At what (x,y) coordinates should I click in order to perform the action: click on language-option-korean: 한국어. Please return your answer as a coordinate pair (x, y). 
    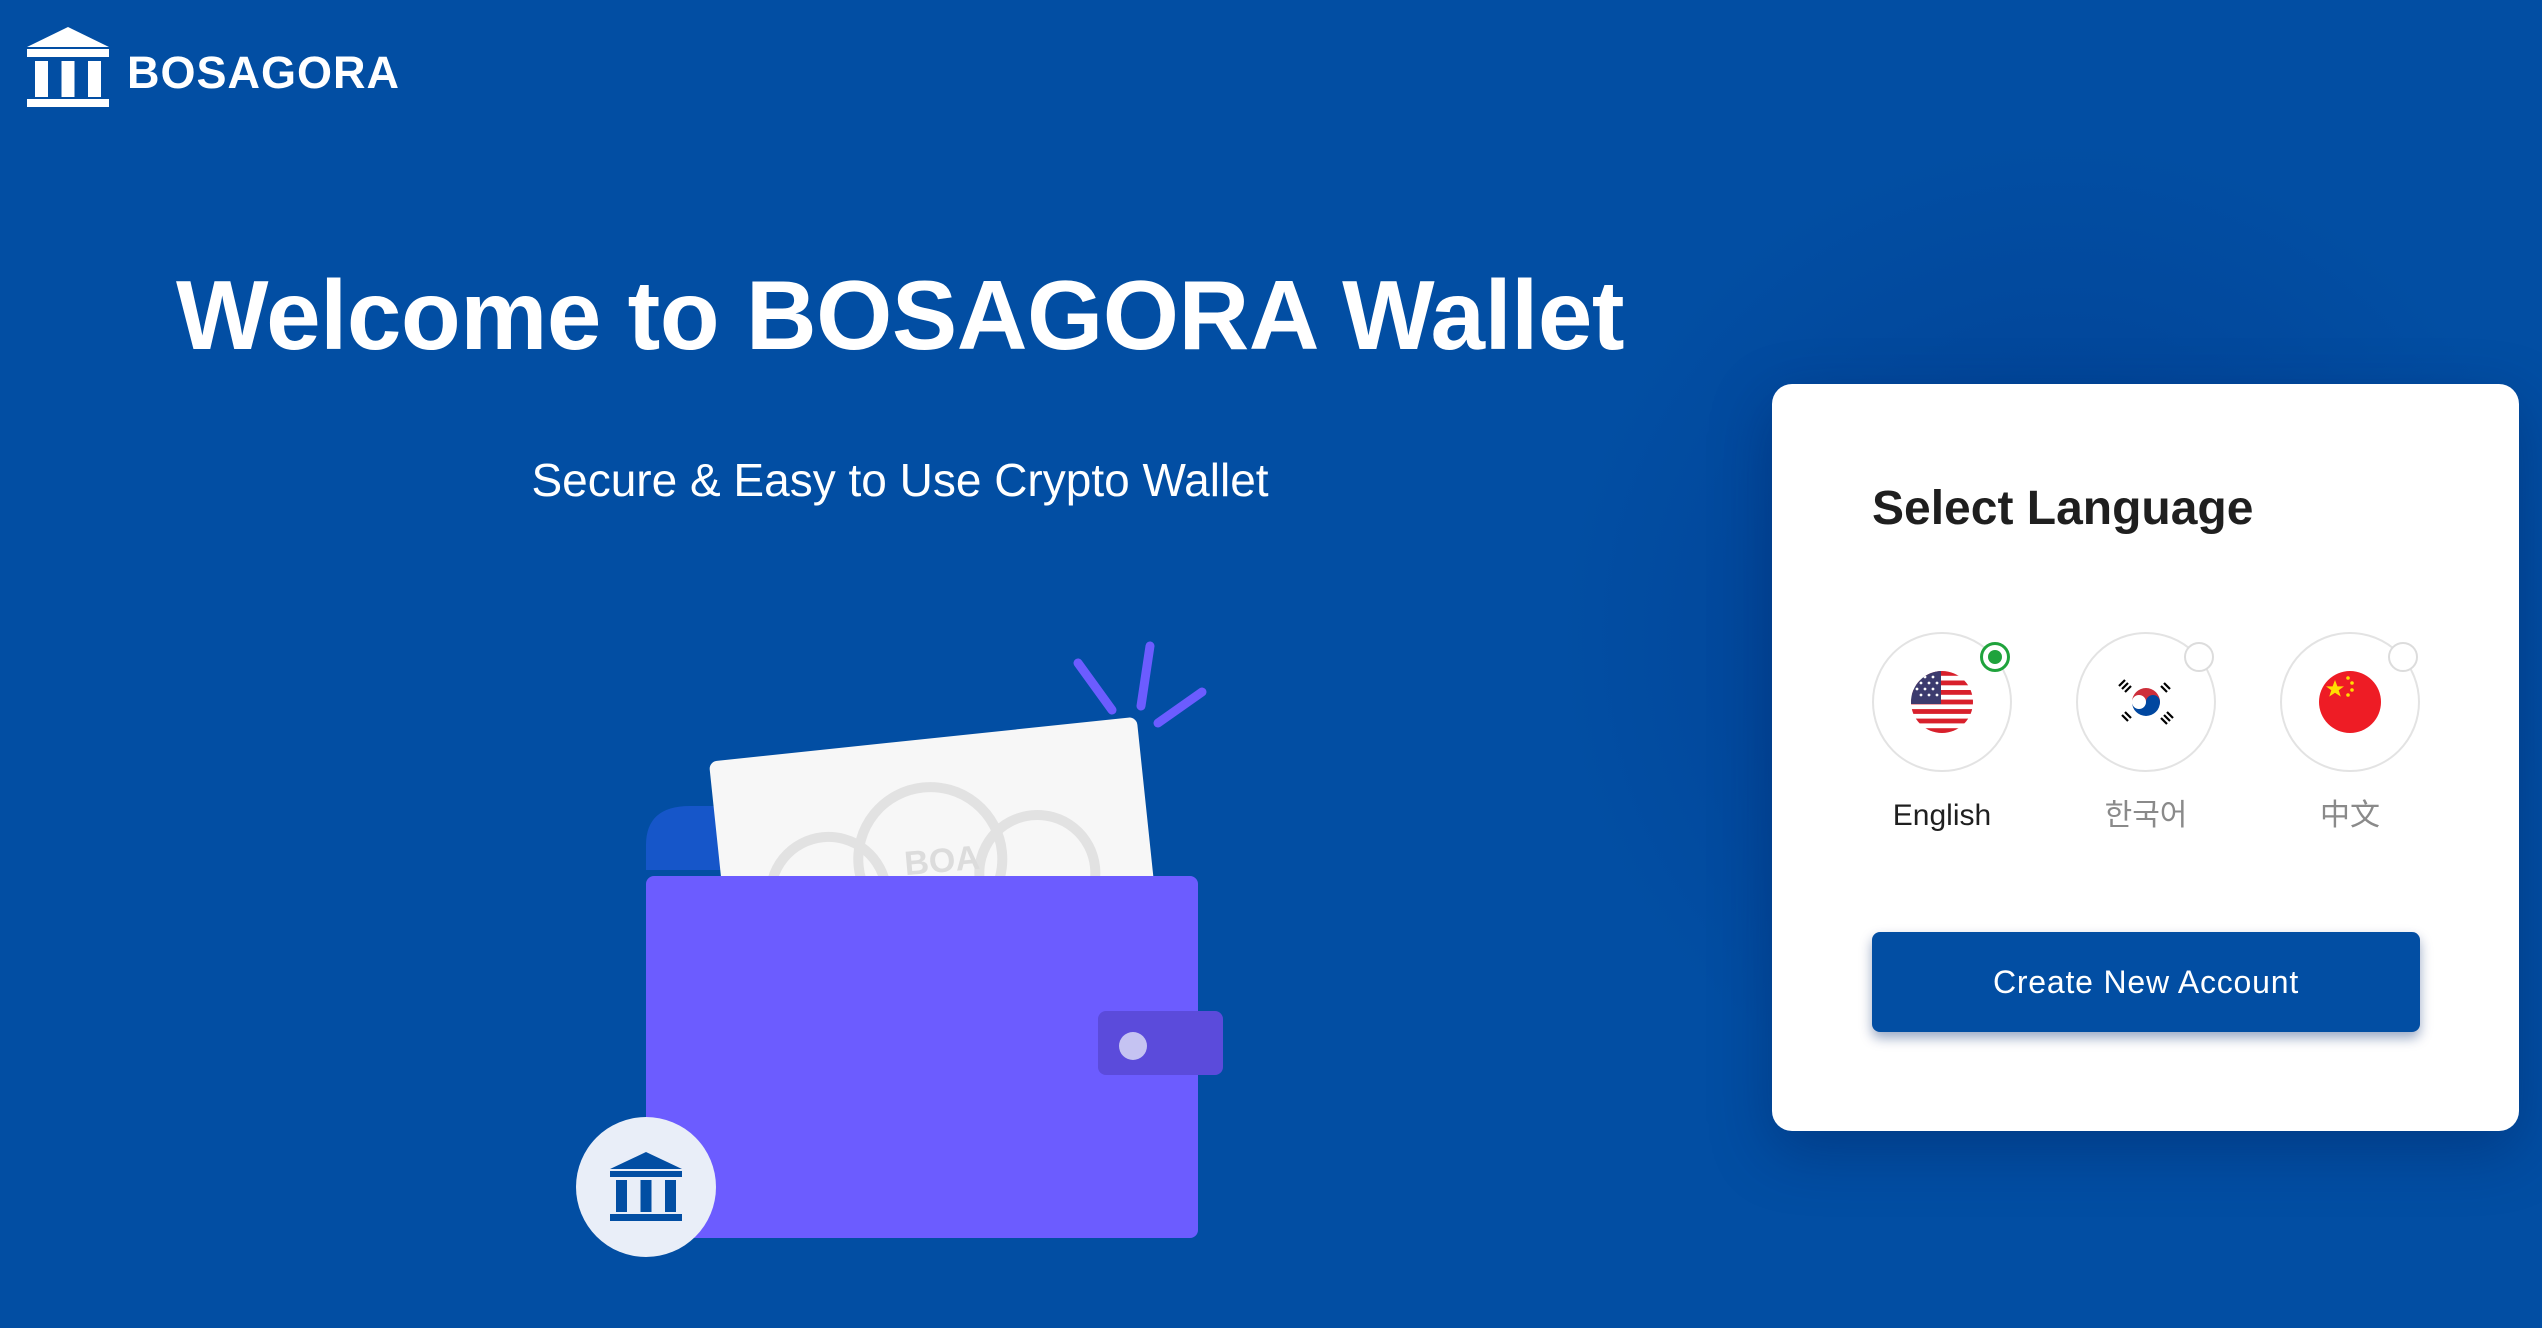
    Looking at the image, I should click on (2146, 734).